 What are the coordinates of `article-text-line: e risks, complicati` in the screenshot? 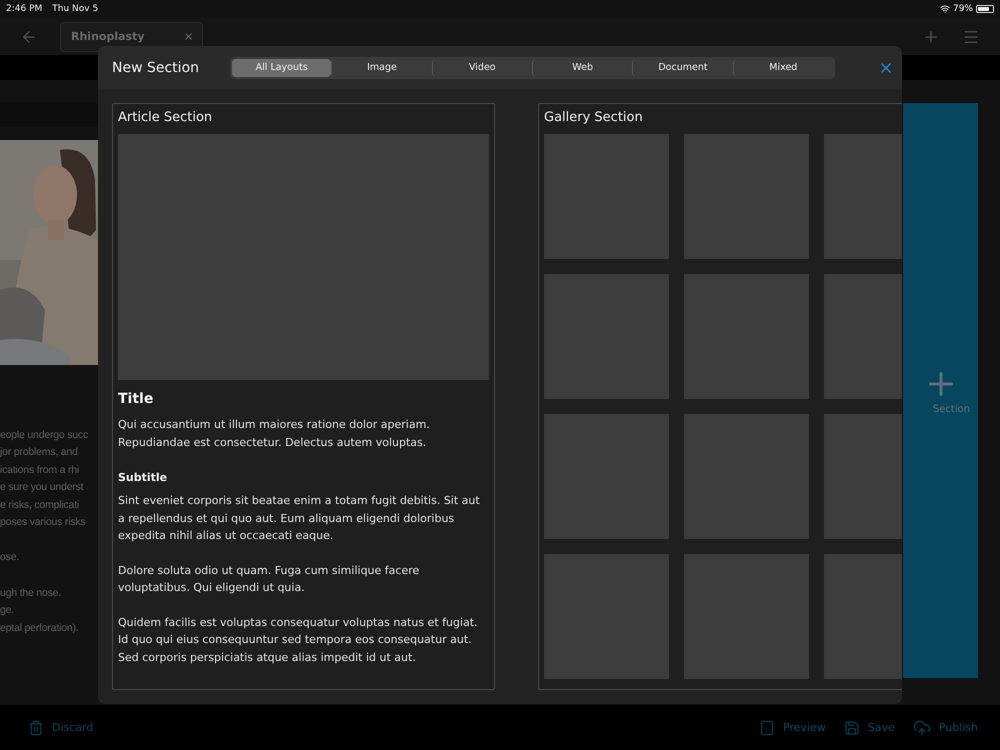 It's located at (40, 505).